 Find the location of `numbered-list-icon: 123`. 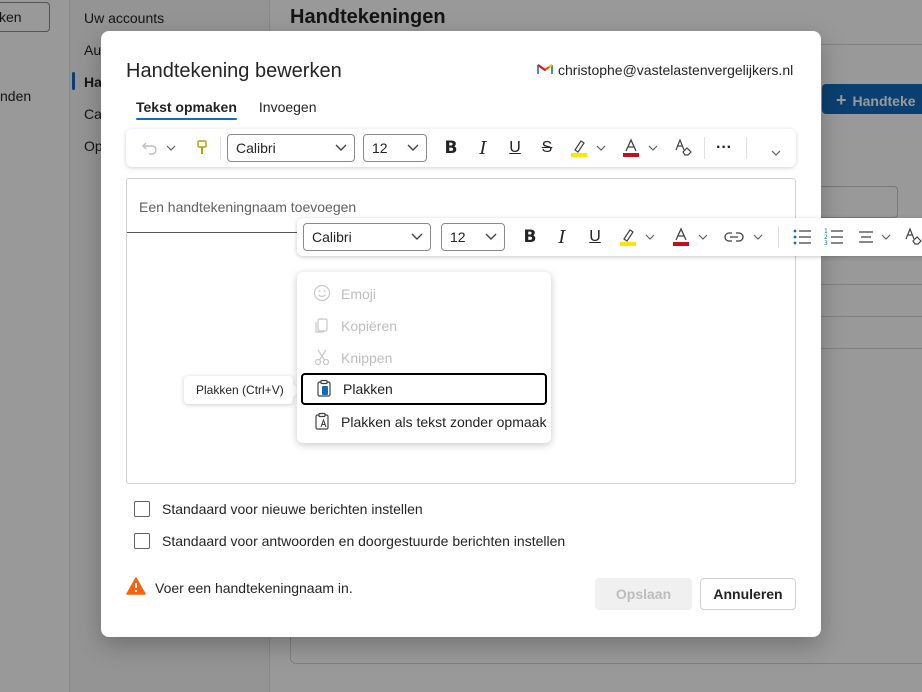

numbered-list-icon: 123 is located at coordinates (834, 237).